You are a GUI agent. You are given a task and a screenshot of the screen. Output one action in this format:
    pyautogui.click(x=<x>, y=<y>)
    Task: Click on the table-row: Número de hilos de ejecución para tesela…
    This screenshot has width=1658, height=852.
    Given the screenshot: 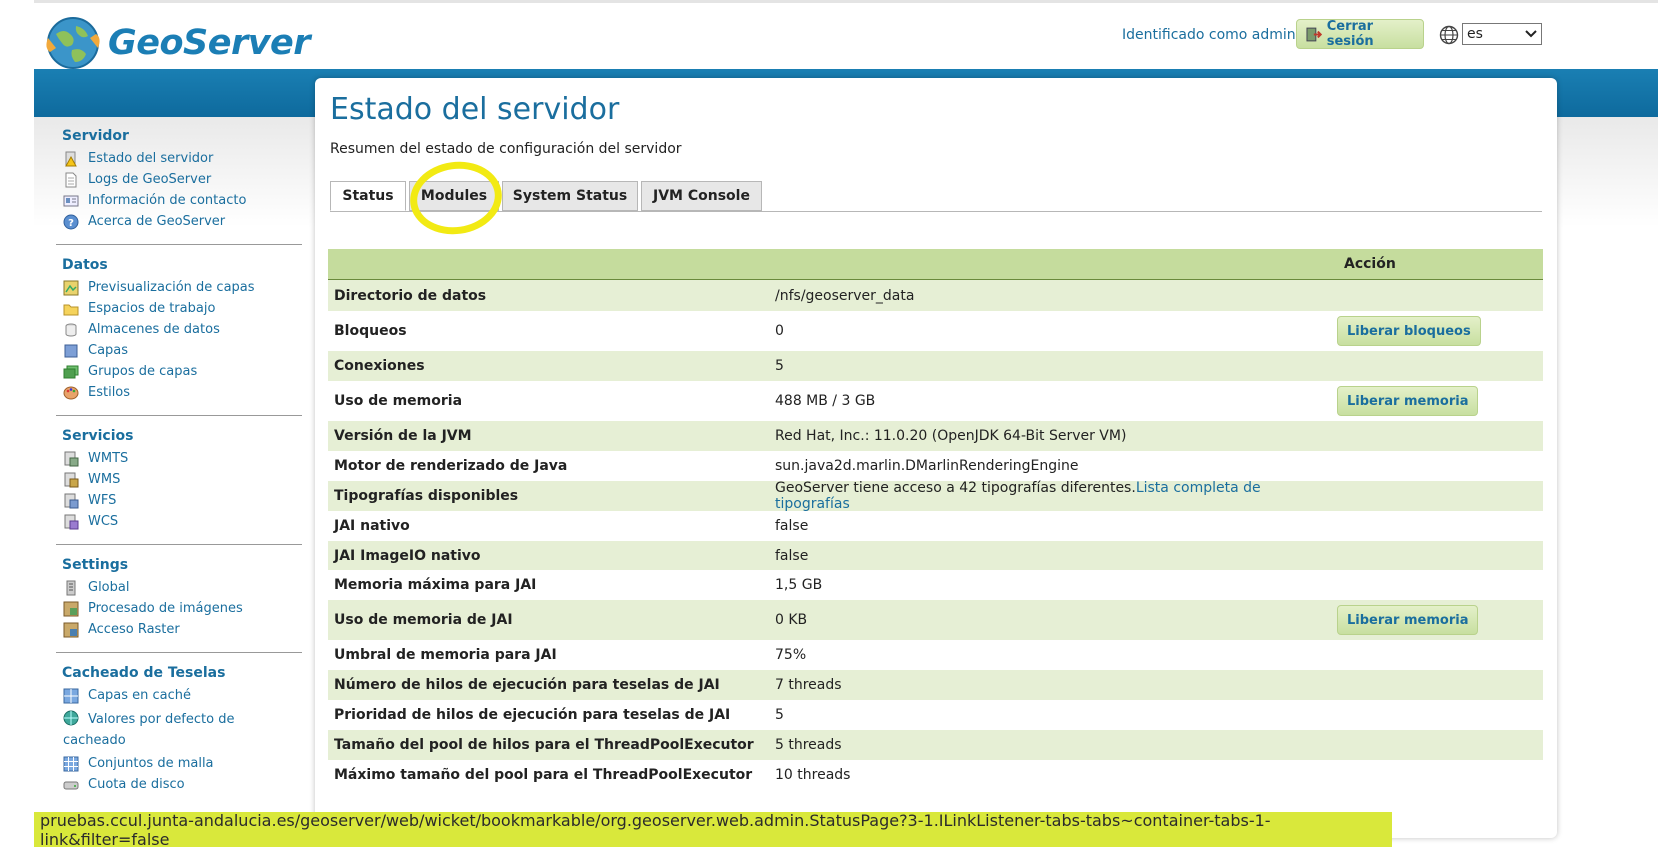 What is the action you would take?
    pyautogui.click(x=935, y=685)
    